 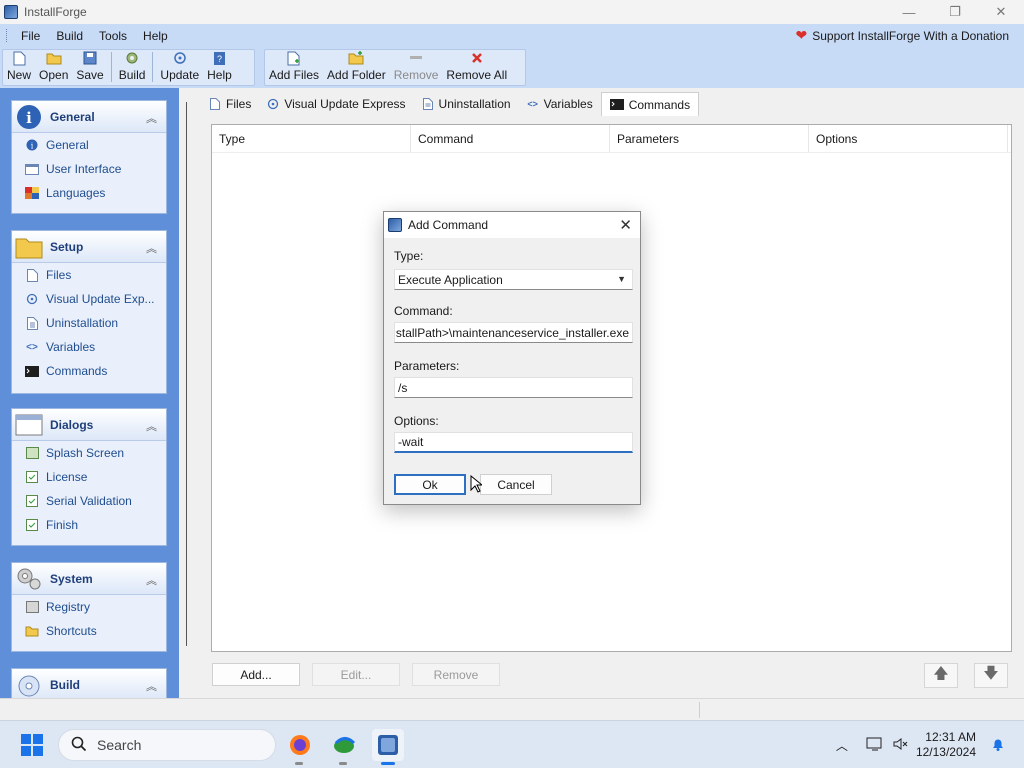 What do you see at coordinates (89, 371) in the screenshot?
I see `sidebar-item-commands: Commands` at bounding box center [89, 371].